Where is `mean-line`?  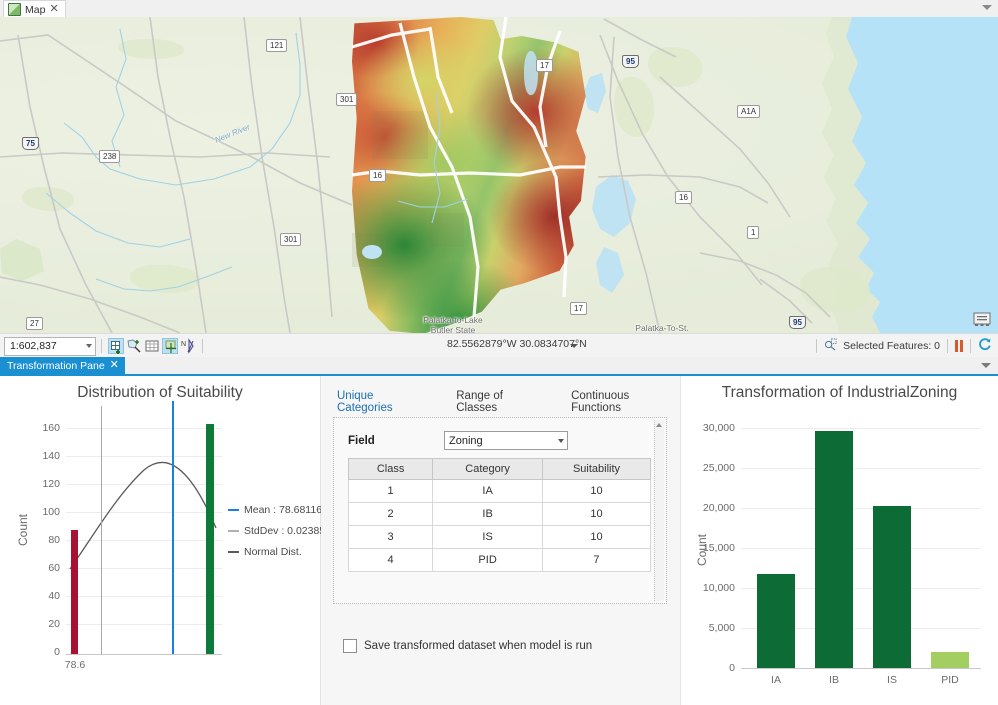
mean-line is located at coordinates (173, 527).